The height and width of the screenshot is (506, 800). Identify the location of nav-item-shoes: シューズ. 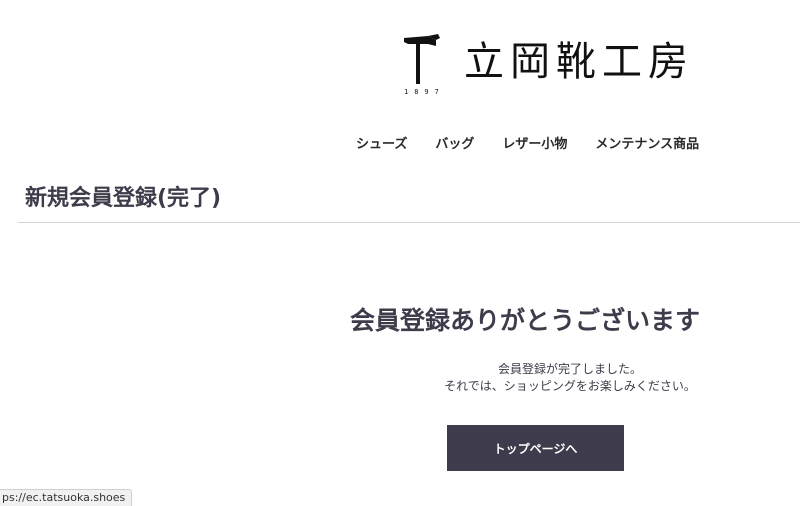
(381, 145).